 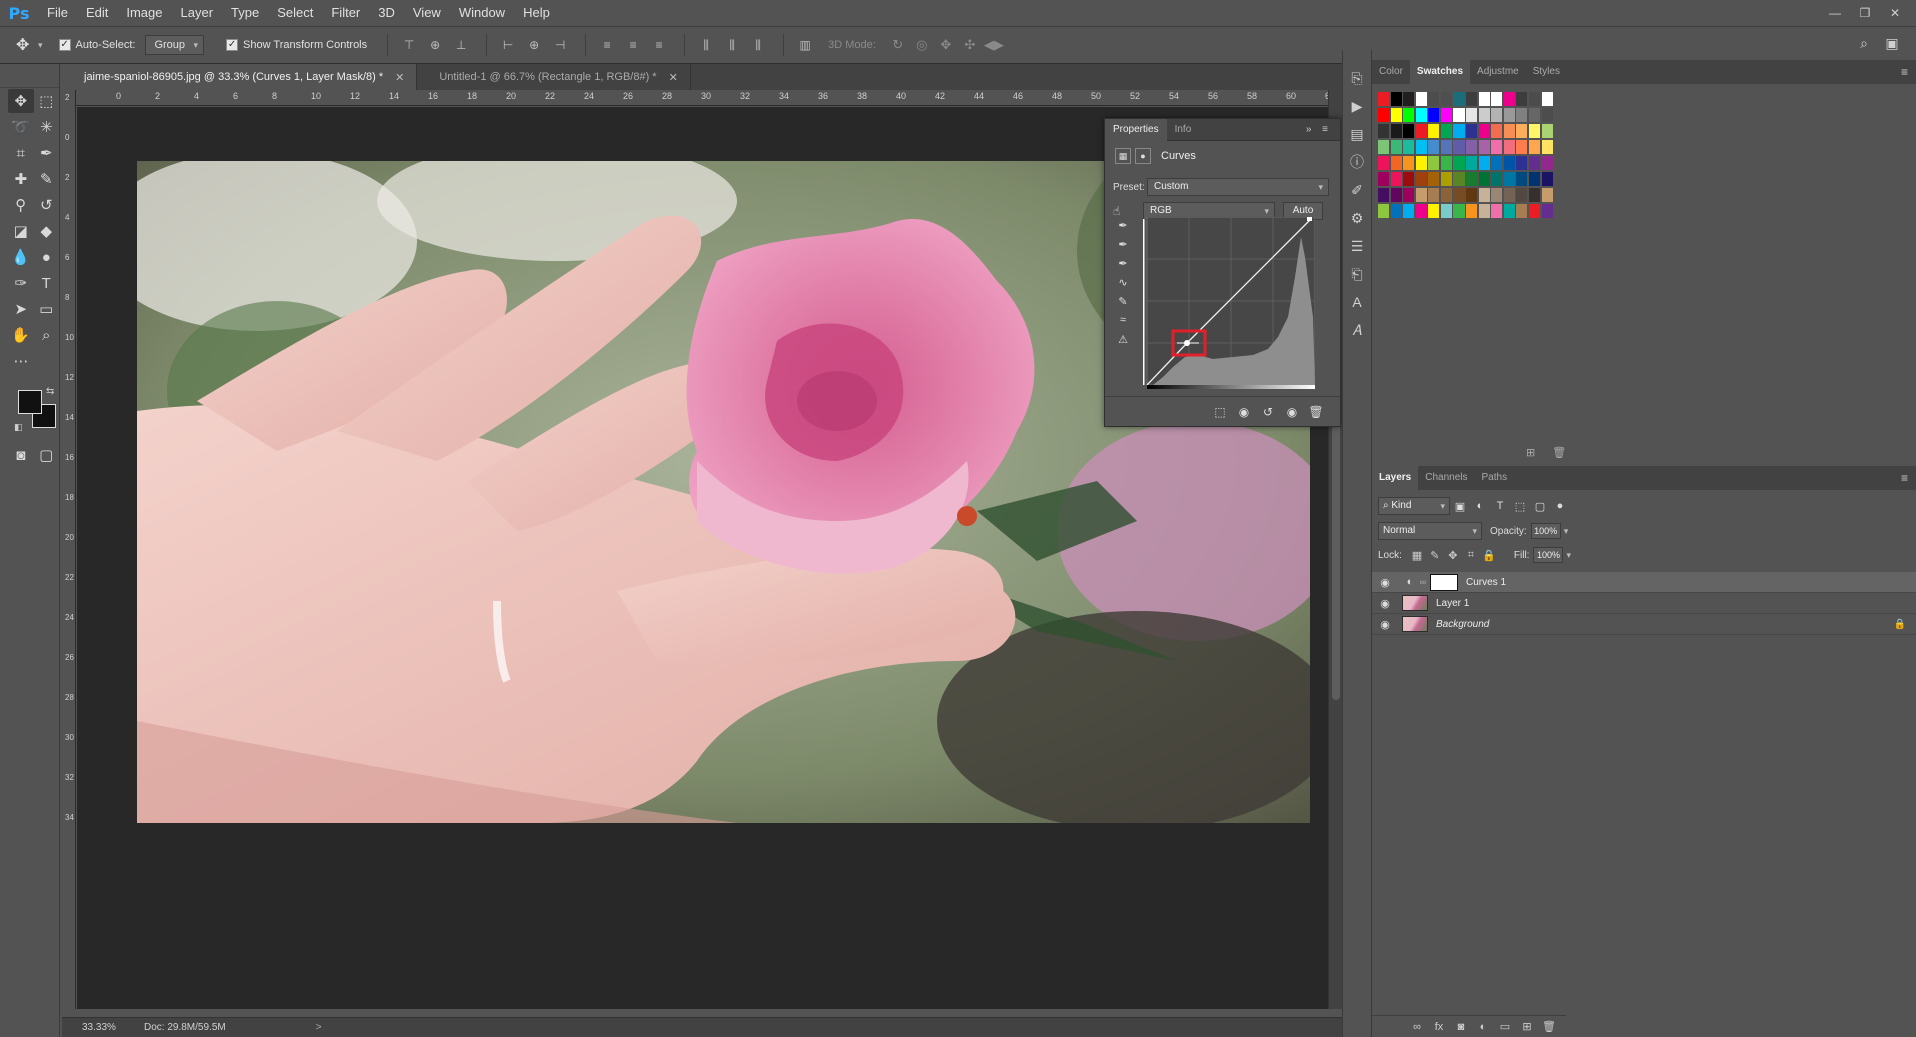 What do you see at coordinates (1268, 412) in the screenshot?
I see `reset-icon: ↺` at bounding box center [1268, 412].